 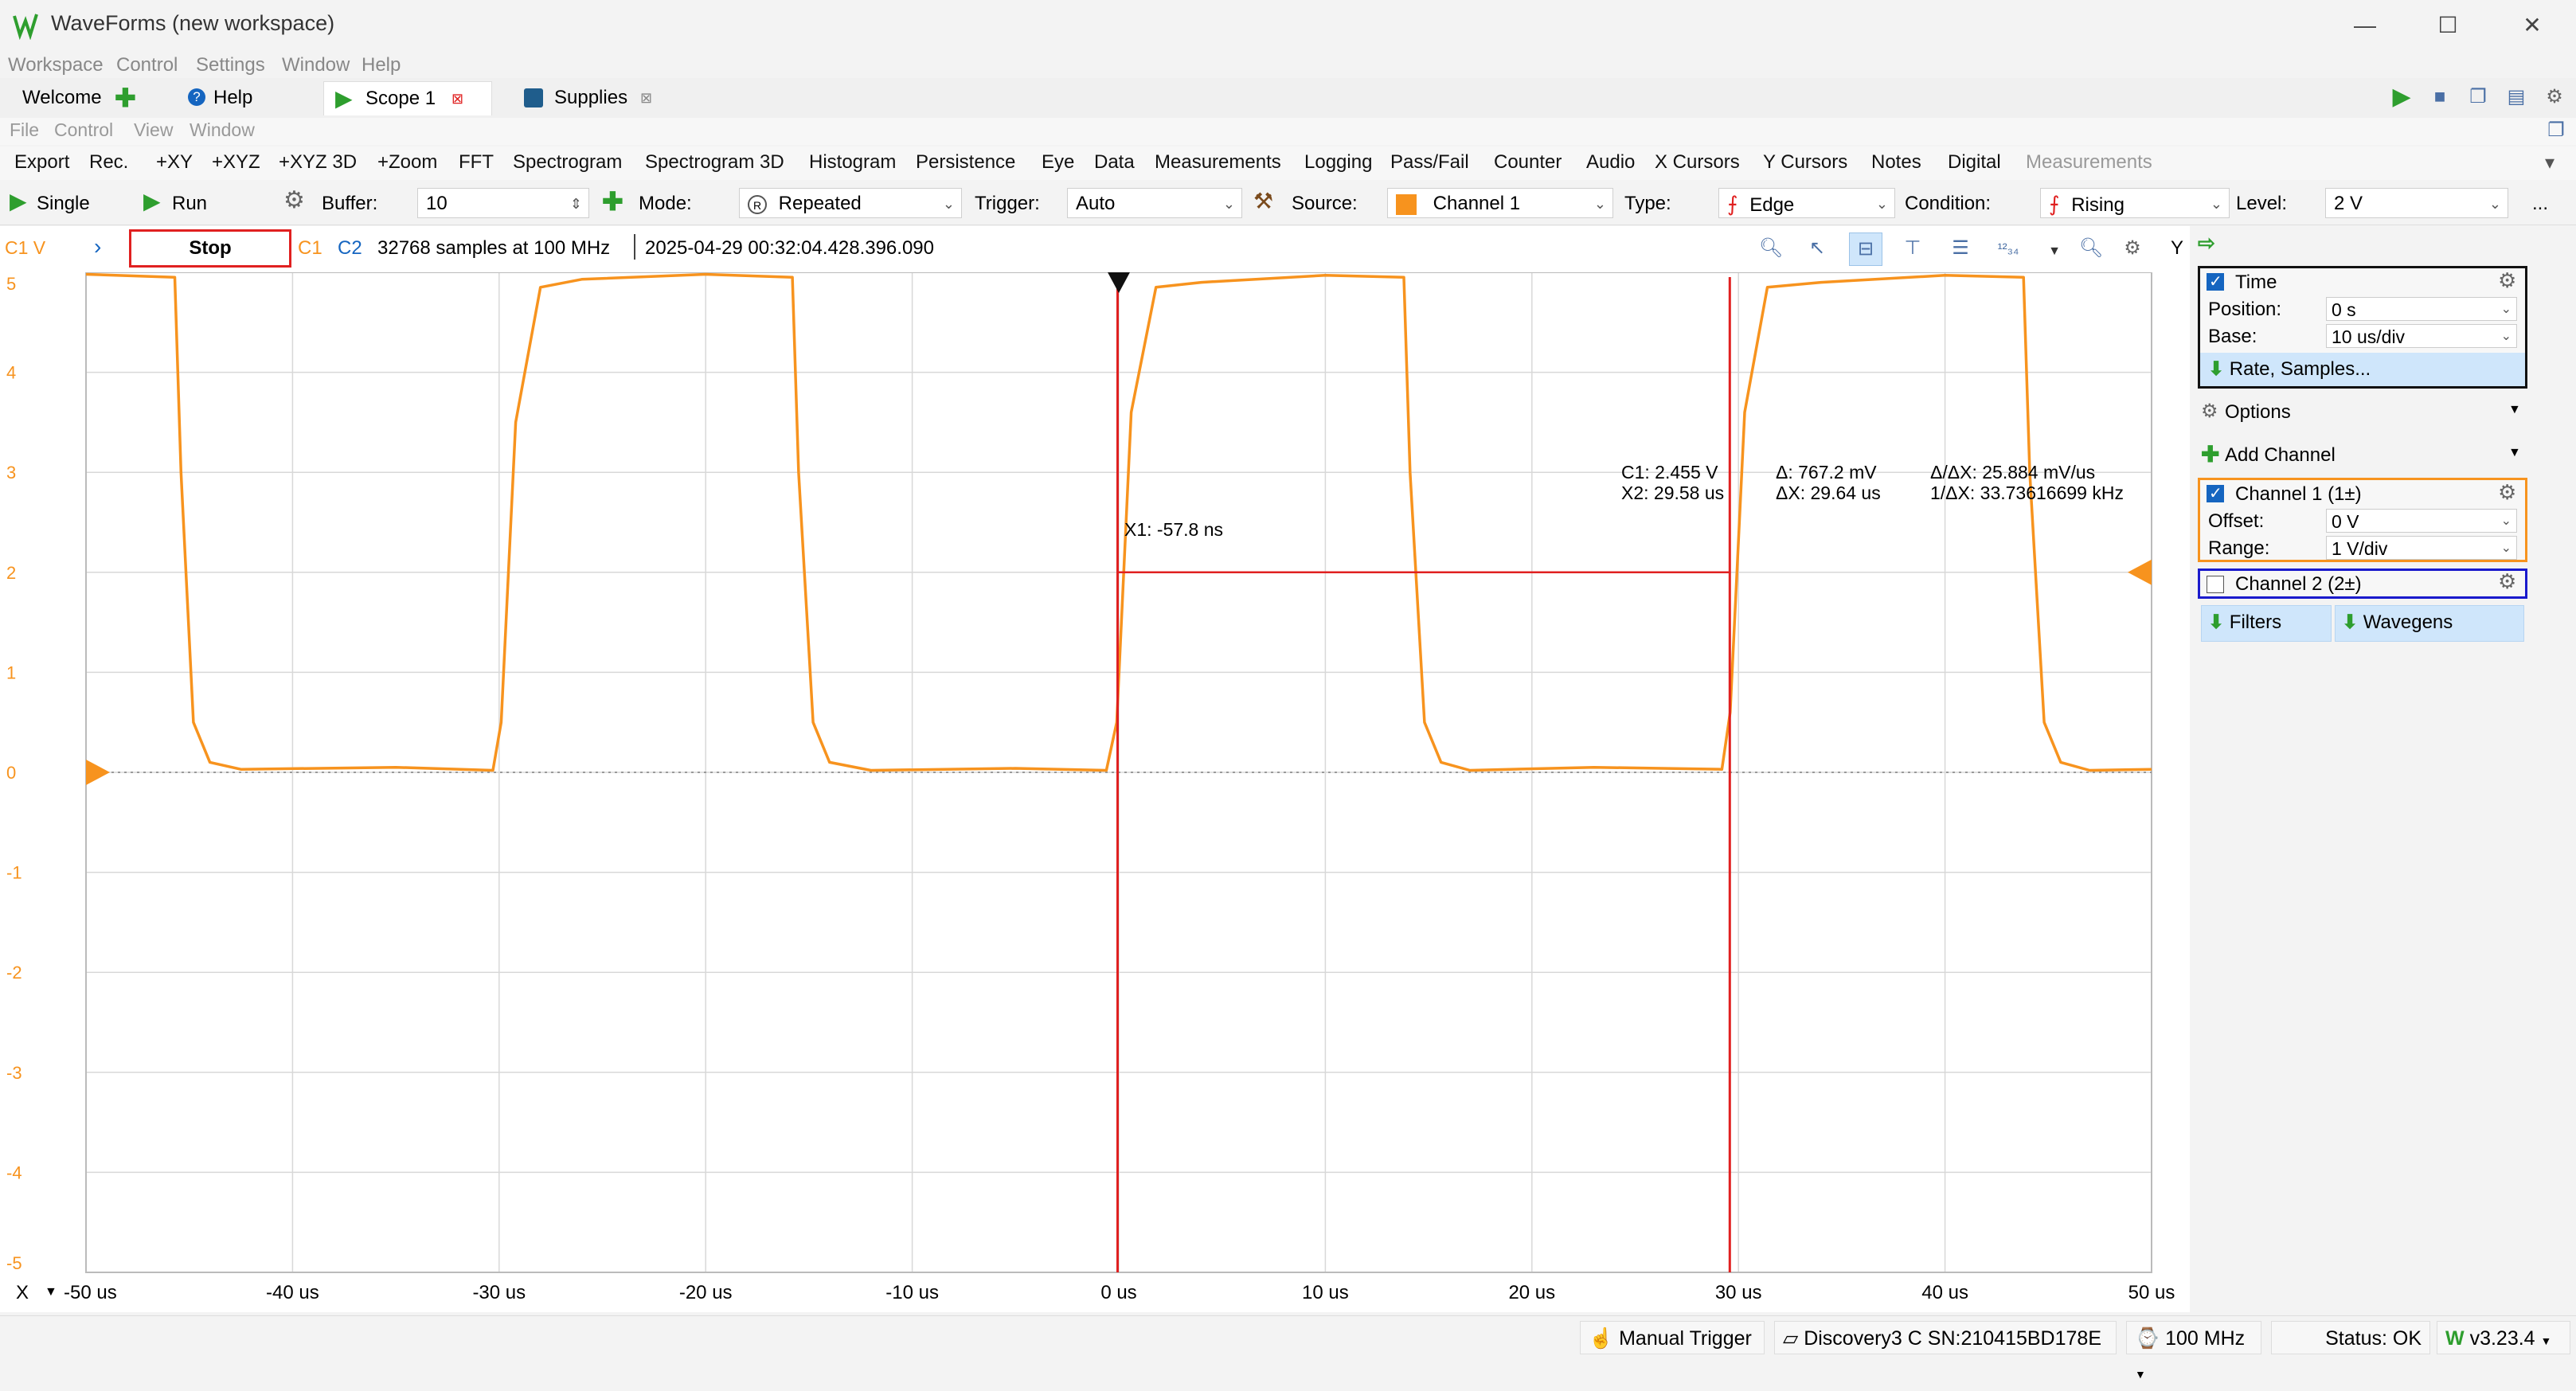 I want to click on toolbar-xyz: +XYZ, so click(x=236, y=162).